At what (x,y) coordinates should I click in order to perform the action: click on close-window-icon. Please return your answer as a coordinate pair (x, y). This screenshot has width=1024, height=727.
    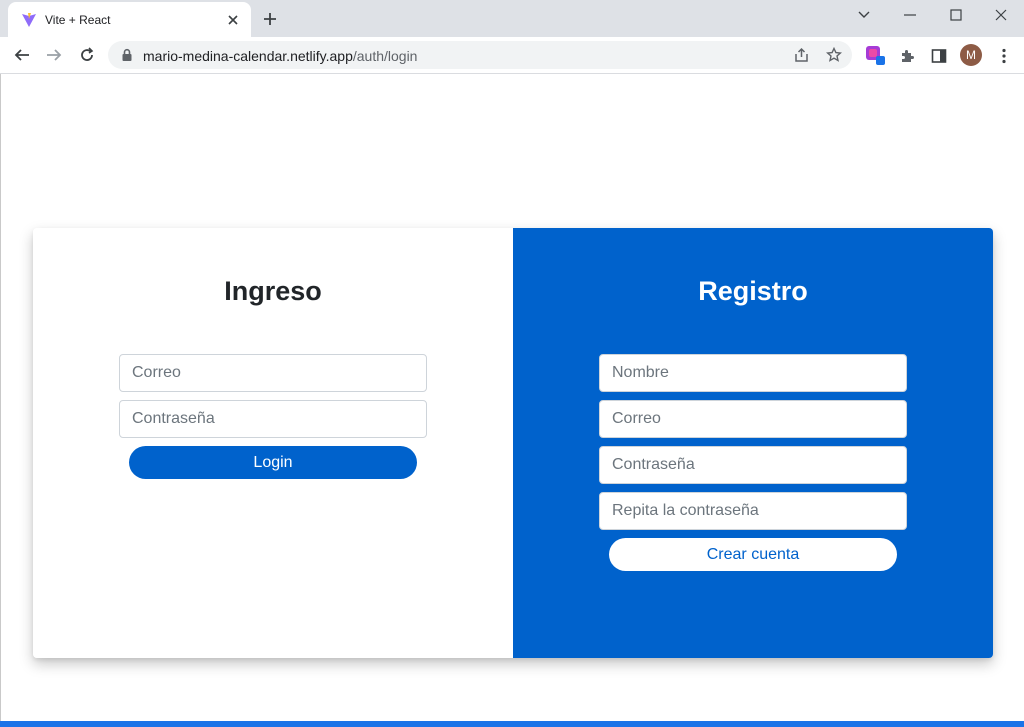
    Looking at the image, I should click on (1001, 15).